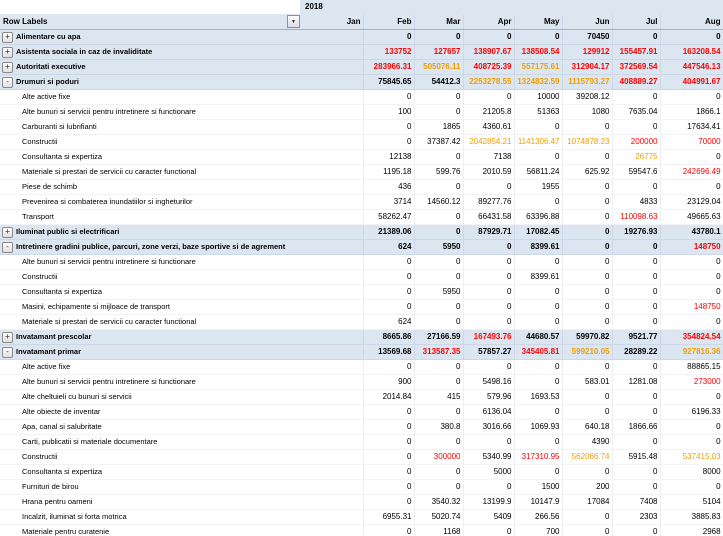  Describe the element at coordinates (439, 337) in the screenshot. I see `value-cell: 27166.59` at that location.